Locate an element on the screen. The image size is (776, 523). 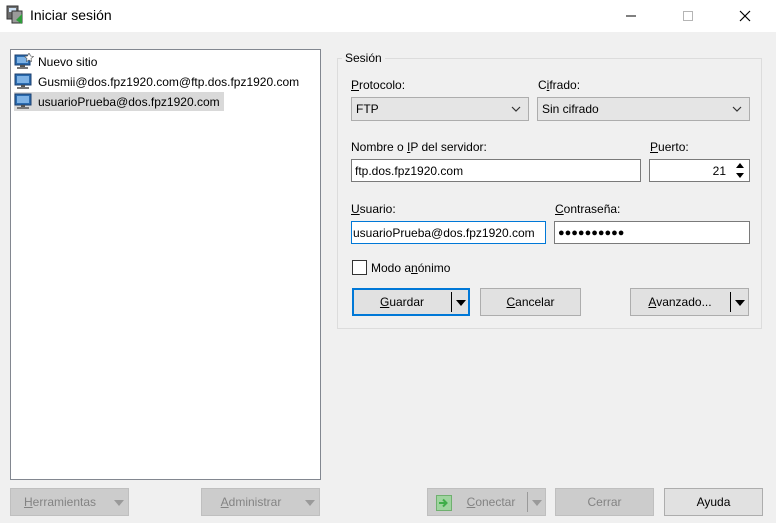
spin-down-icon is located at coordinates (739, 176).